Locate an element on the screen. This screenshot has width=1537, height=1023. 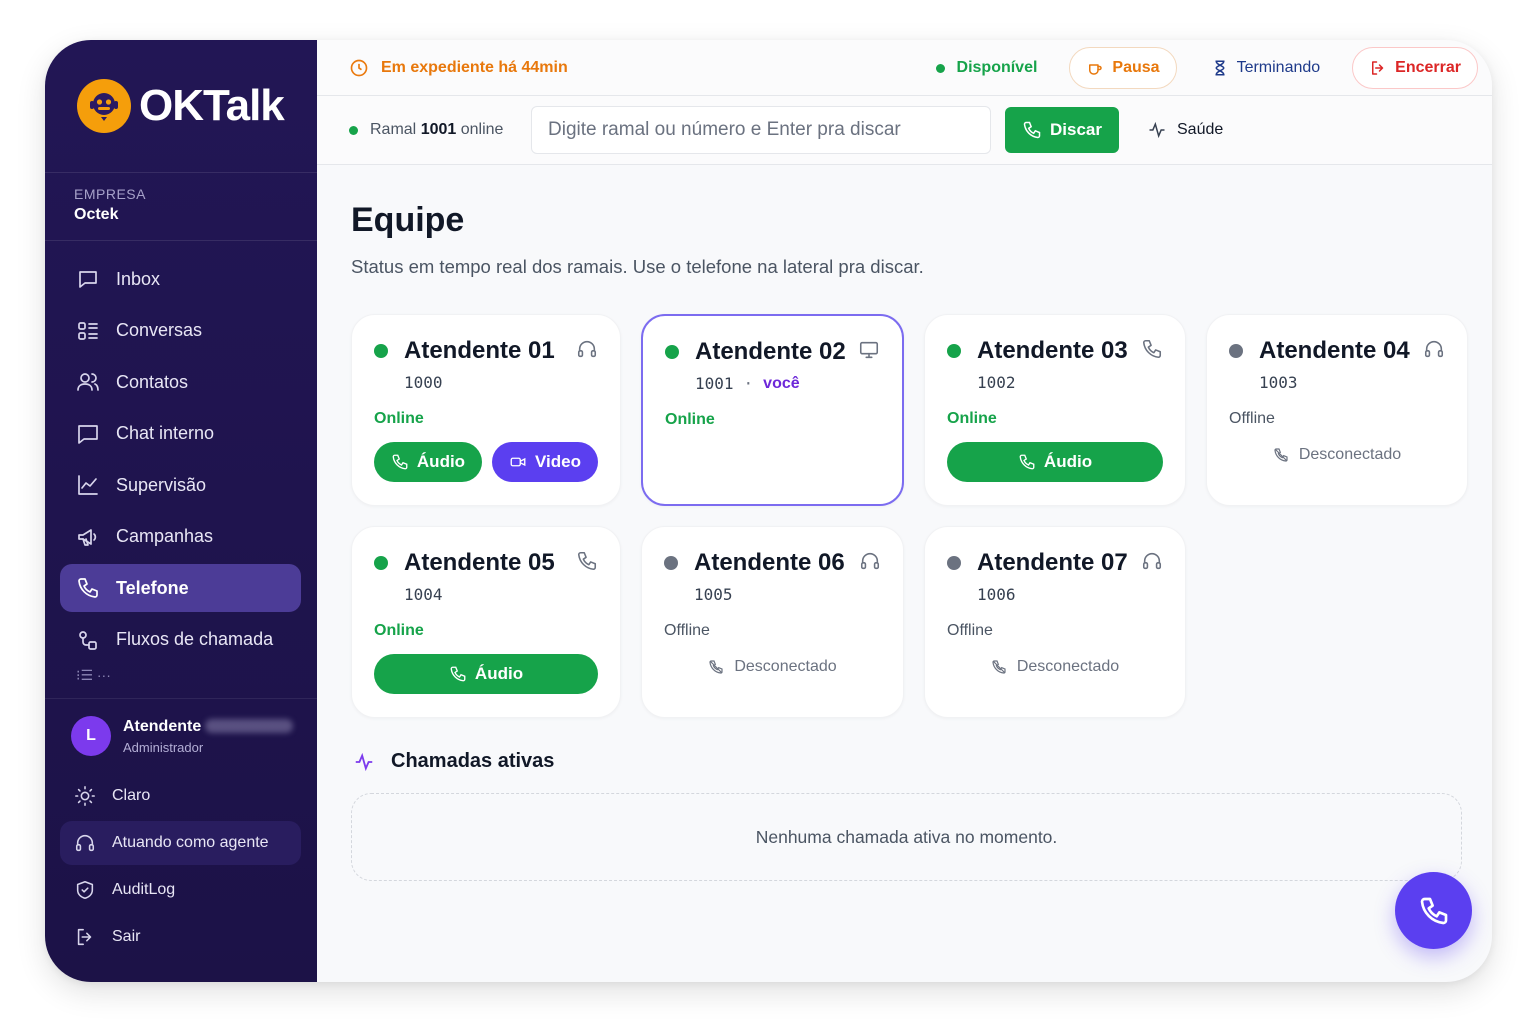
ramal-number: 1001 is located at coordinates (438, 129).